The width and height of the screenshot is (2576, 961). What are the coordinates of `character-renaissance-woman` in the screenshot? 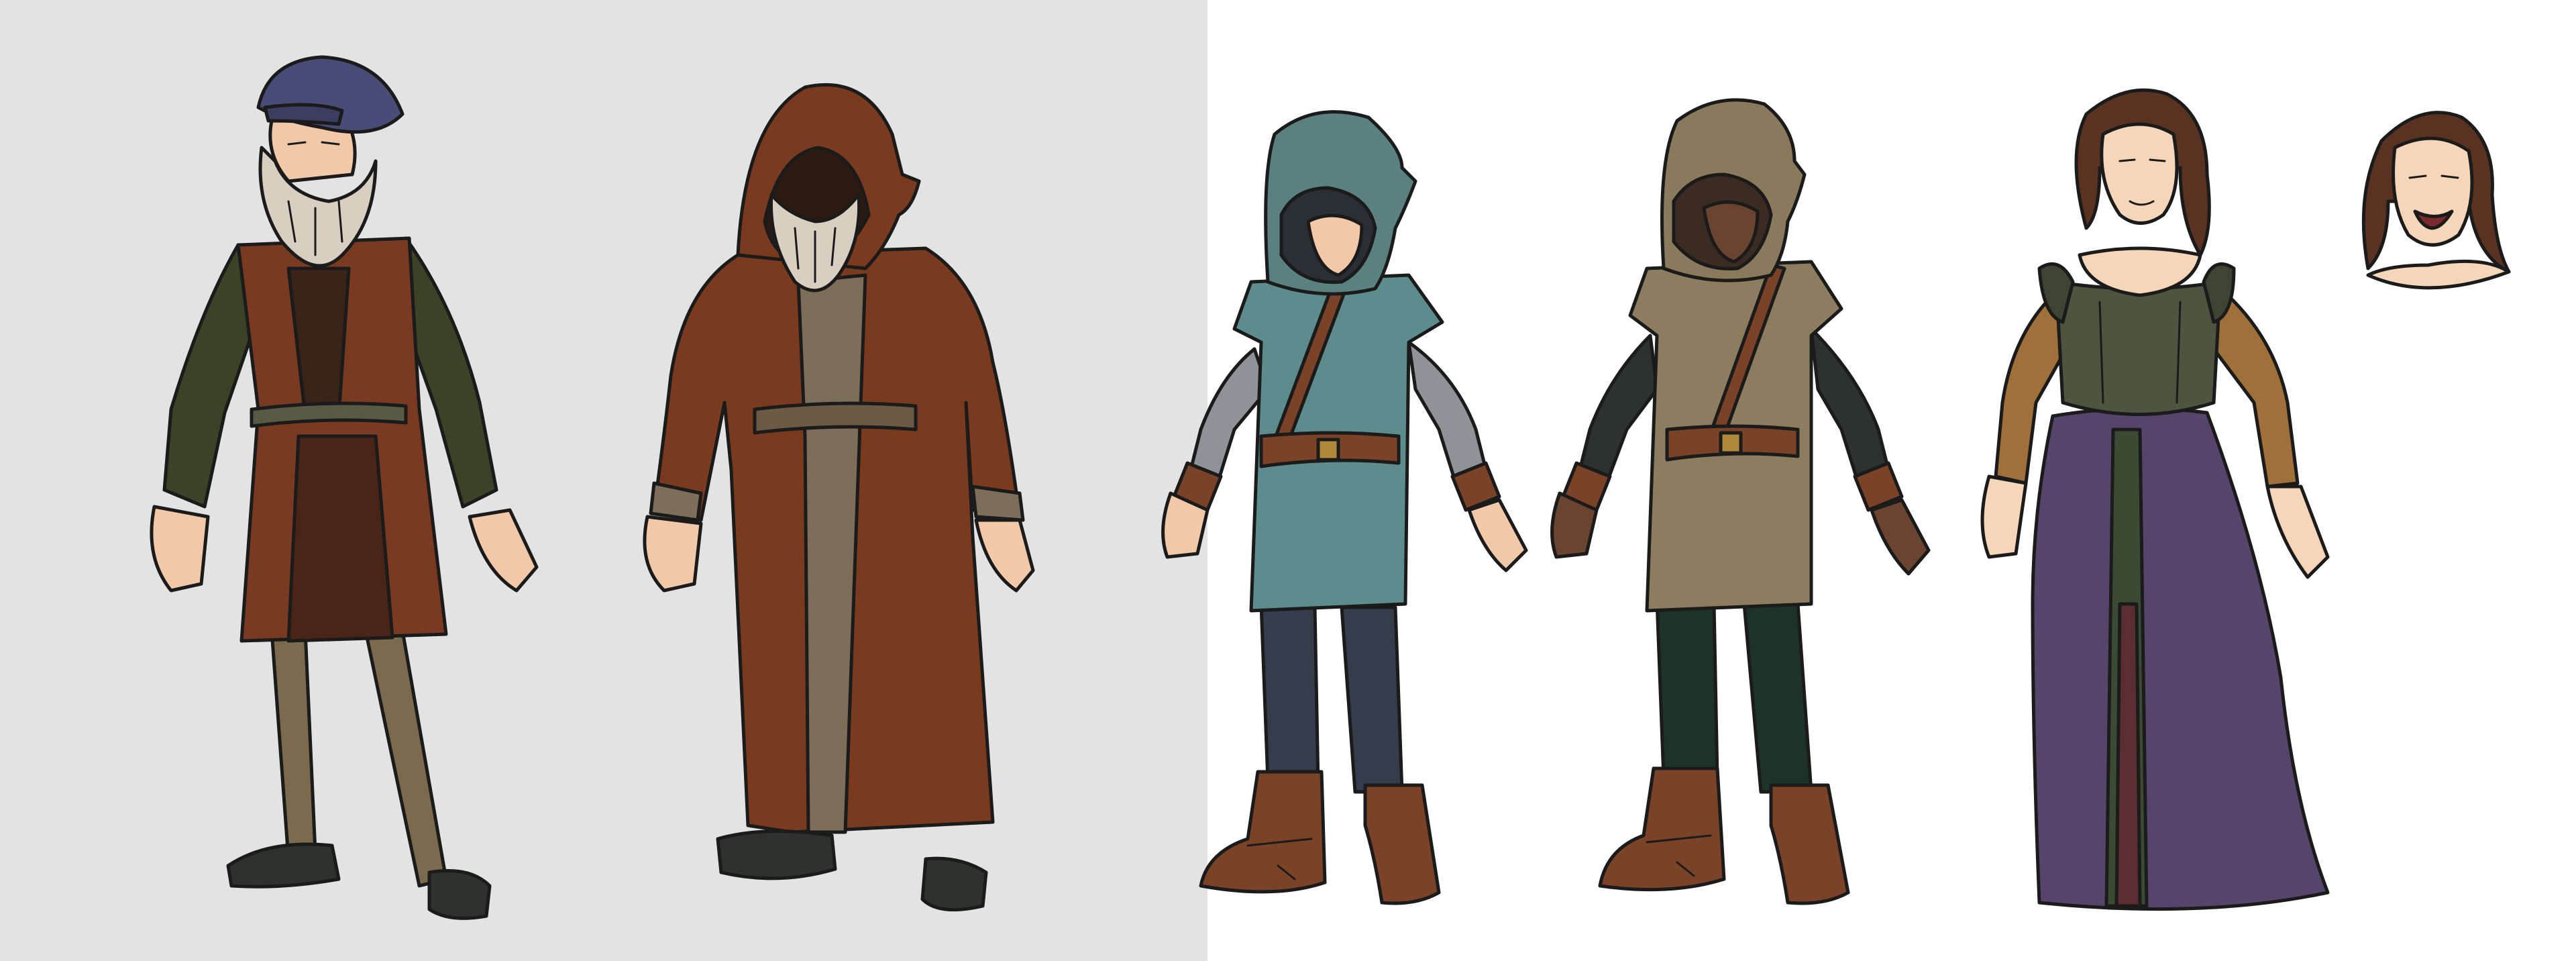 It's located at (2155, 499).